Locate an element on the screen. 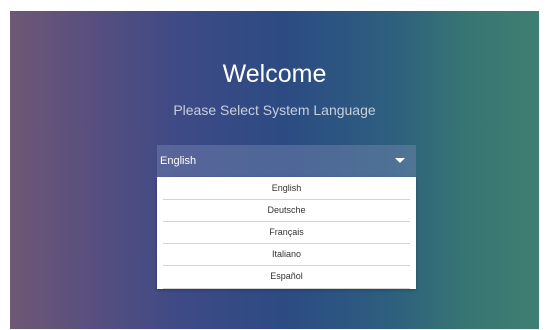 The image size is (550, 330). language-option-francais: Français is located at coordinates (286, 232).